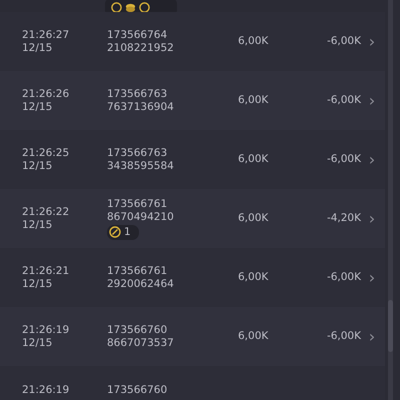 This screenshot has width=400, height=400. What do you see at coordinates (140, 166) in the screenshot?
I see `order-id-text: 3438595584` at bounding box center [140, 166].